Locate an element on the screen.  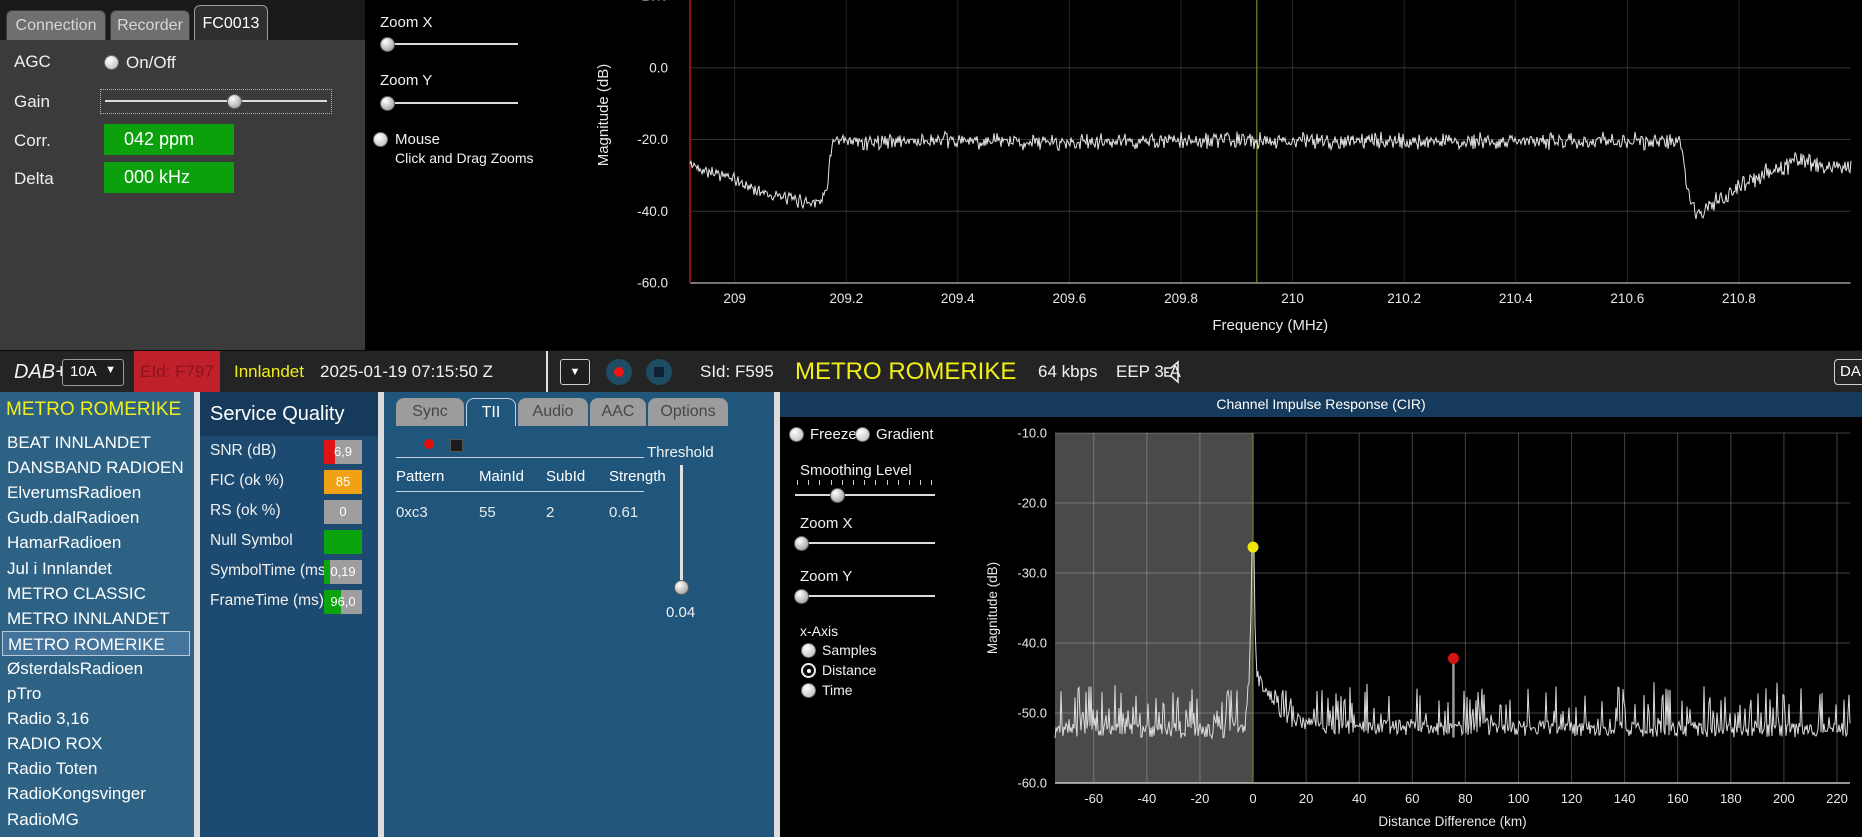
smoothing-level-label: Smoothing Level is located at coordinates (856, 470).